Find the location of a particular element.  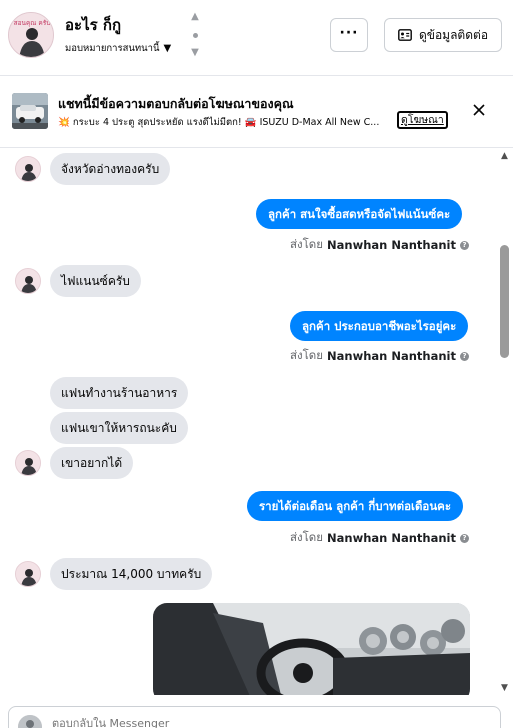

scrollbar-thumb is located at coordinates (504, 301).